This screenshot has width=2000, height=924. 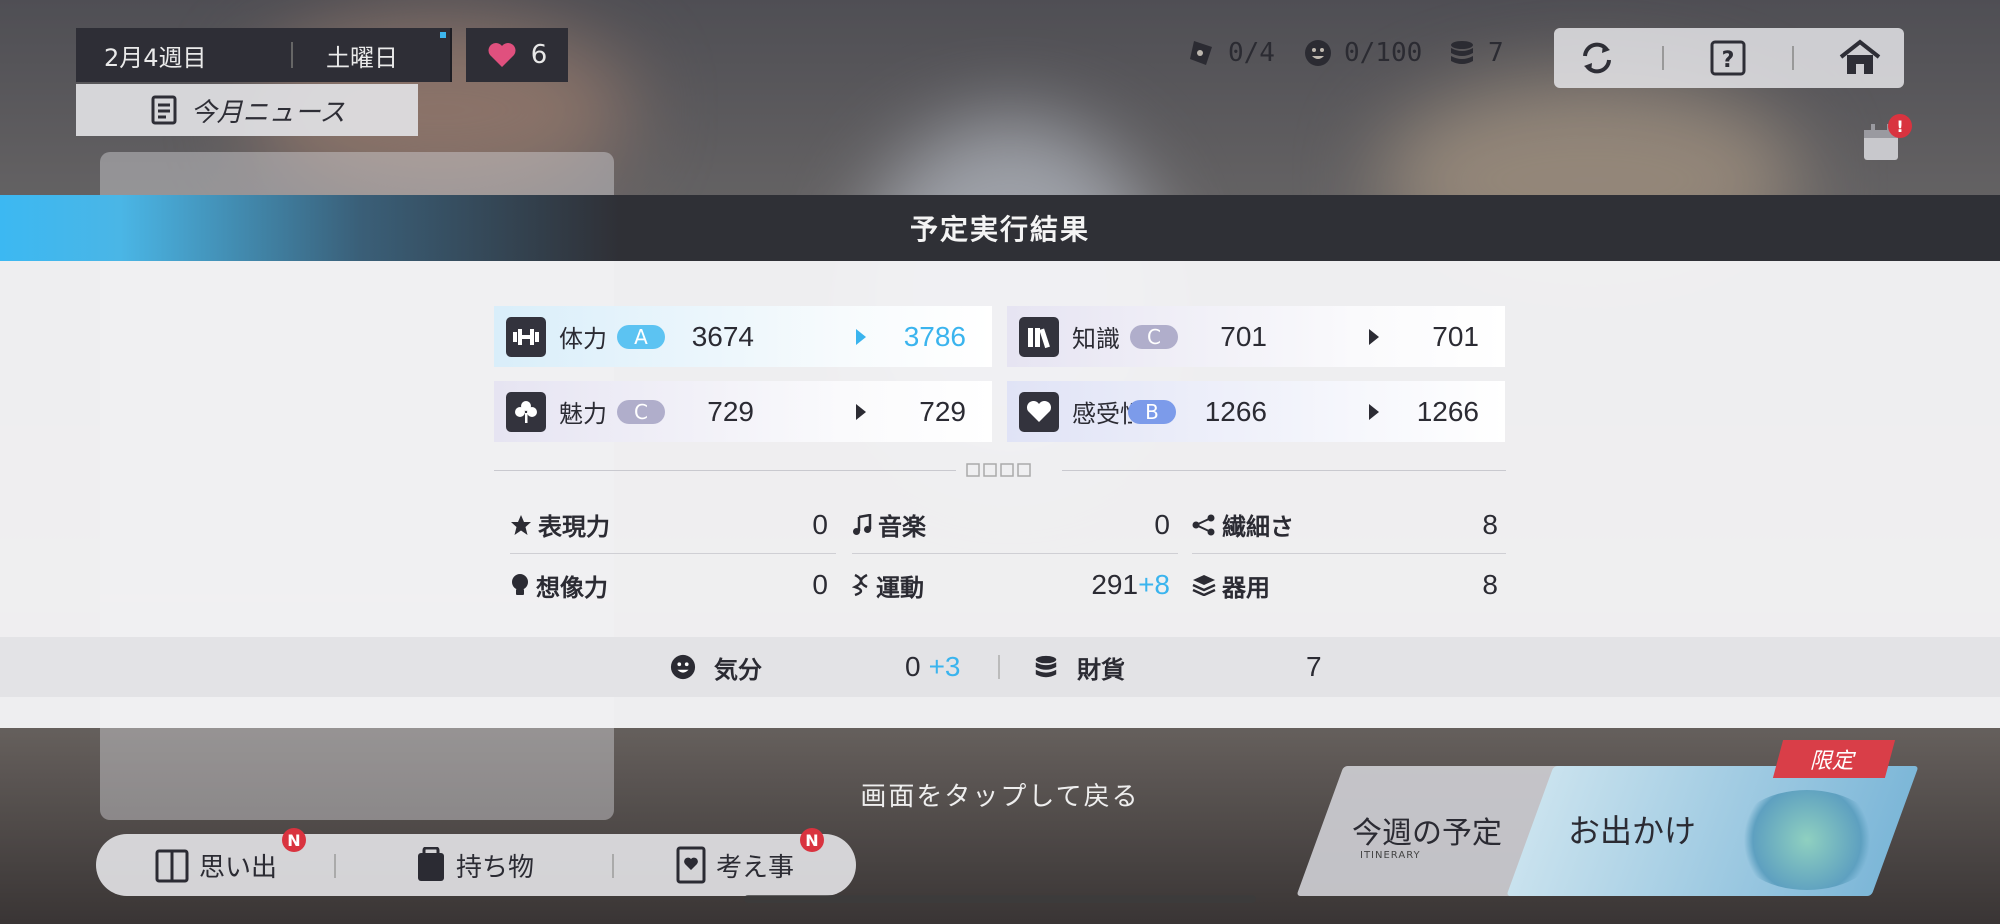 What do you see at coordinates (1887, 138) in the screenshot?
I see `calendar-button: !` at bounding box center [1887, 138].